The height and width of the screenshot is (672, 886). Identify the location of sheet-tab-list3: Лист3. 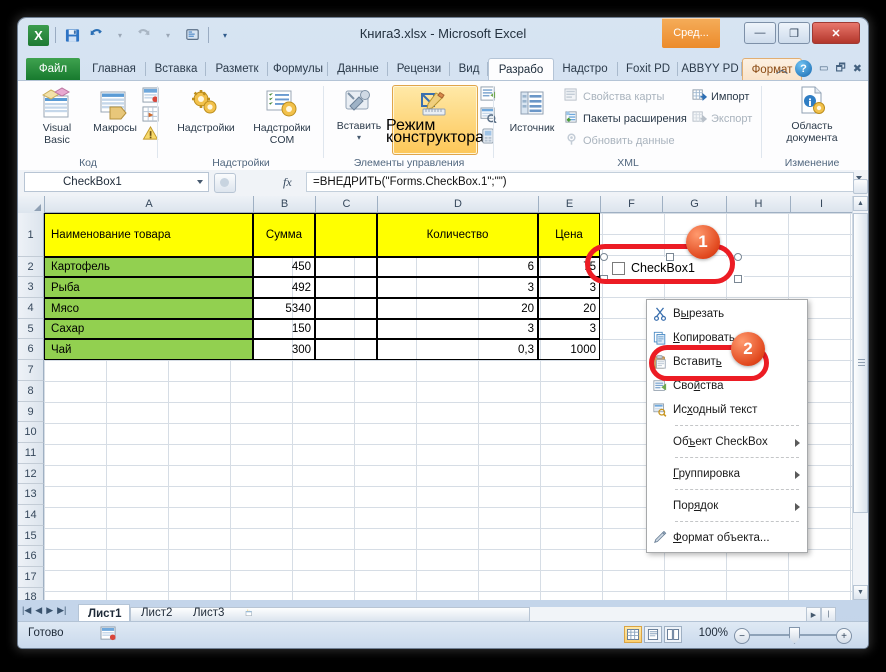
(209, 613).